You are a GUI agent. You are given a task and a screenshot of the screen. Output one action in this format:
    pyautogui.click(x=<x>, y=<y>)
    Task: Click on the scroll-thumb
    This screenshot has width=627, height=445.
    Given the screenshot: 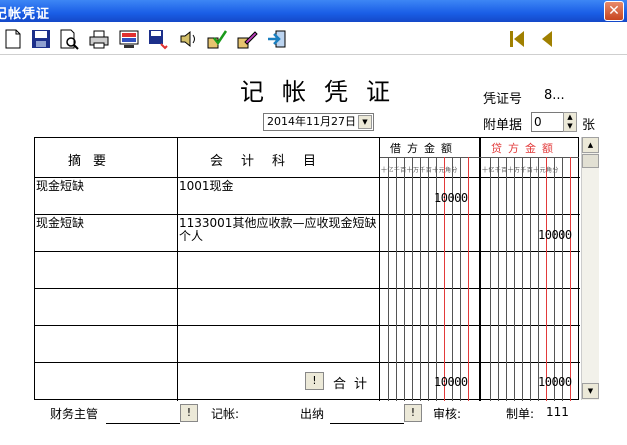 What is the action you would take?
    pyautogui.click(x=590, y=161)
    